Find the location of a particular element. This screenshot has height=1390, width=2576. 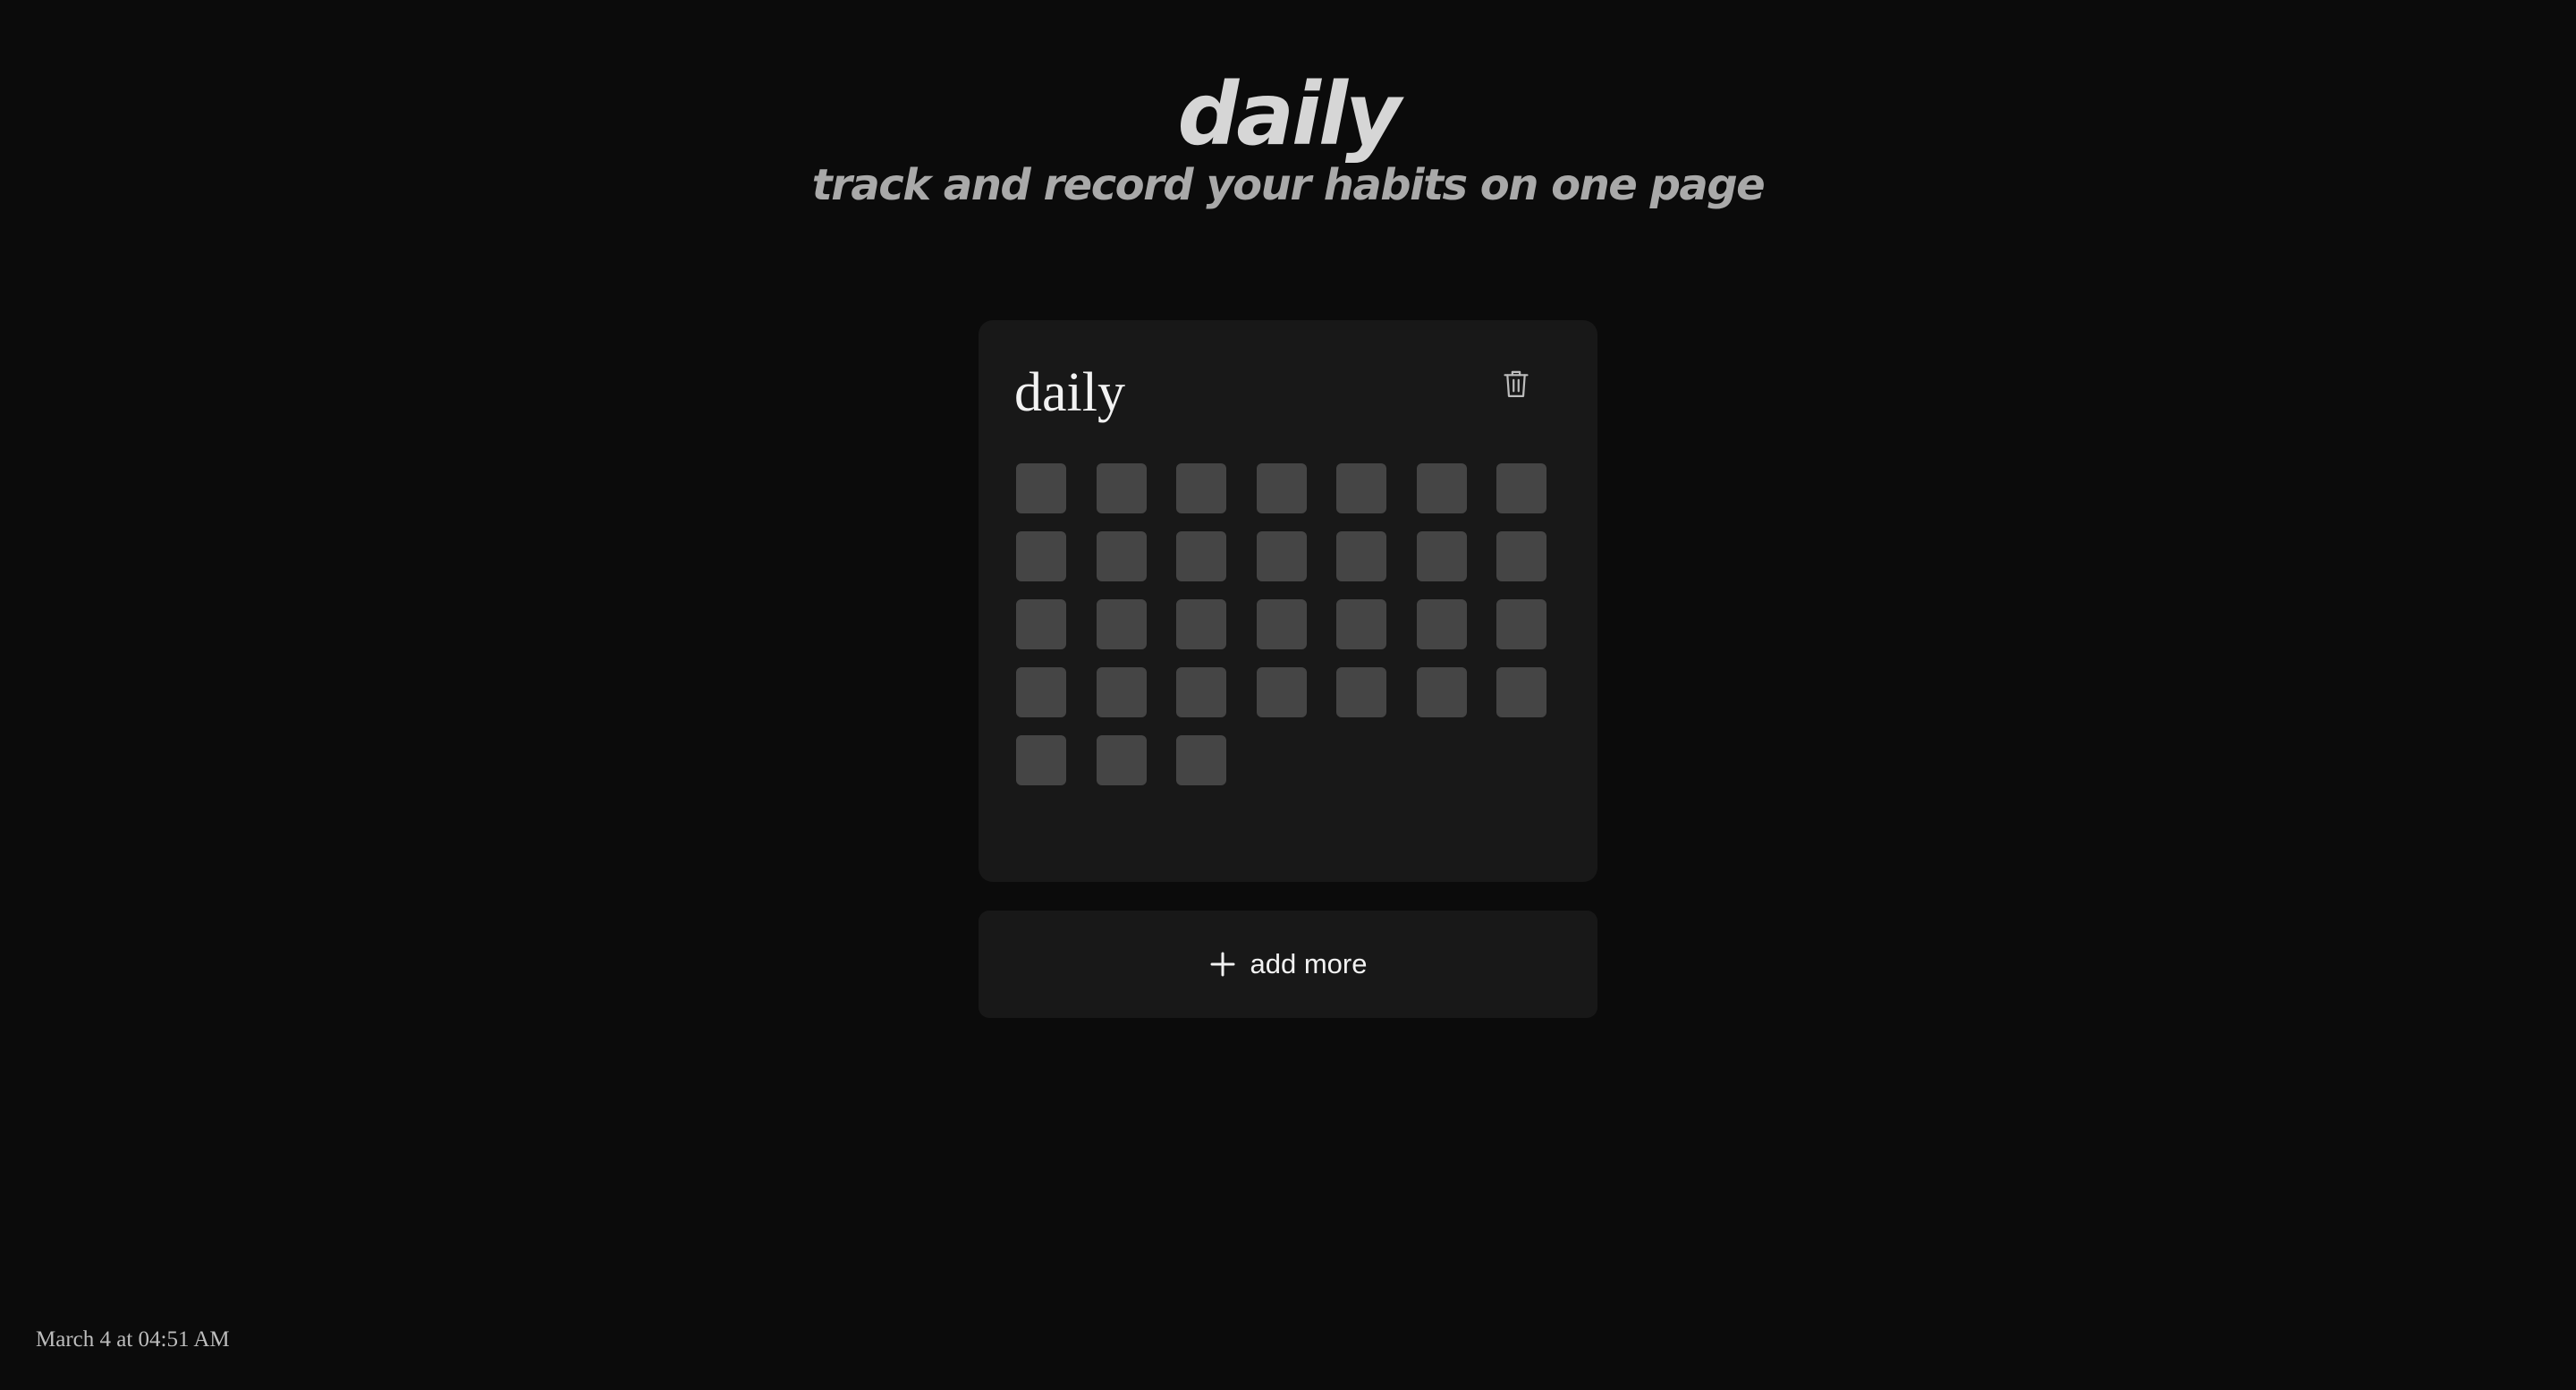

trash-icon is located at coordinates (1516, 383).